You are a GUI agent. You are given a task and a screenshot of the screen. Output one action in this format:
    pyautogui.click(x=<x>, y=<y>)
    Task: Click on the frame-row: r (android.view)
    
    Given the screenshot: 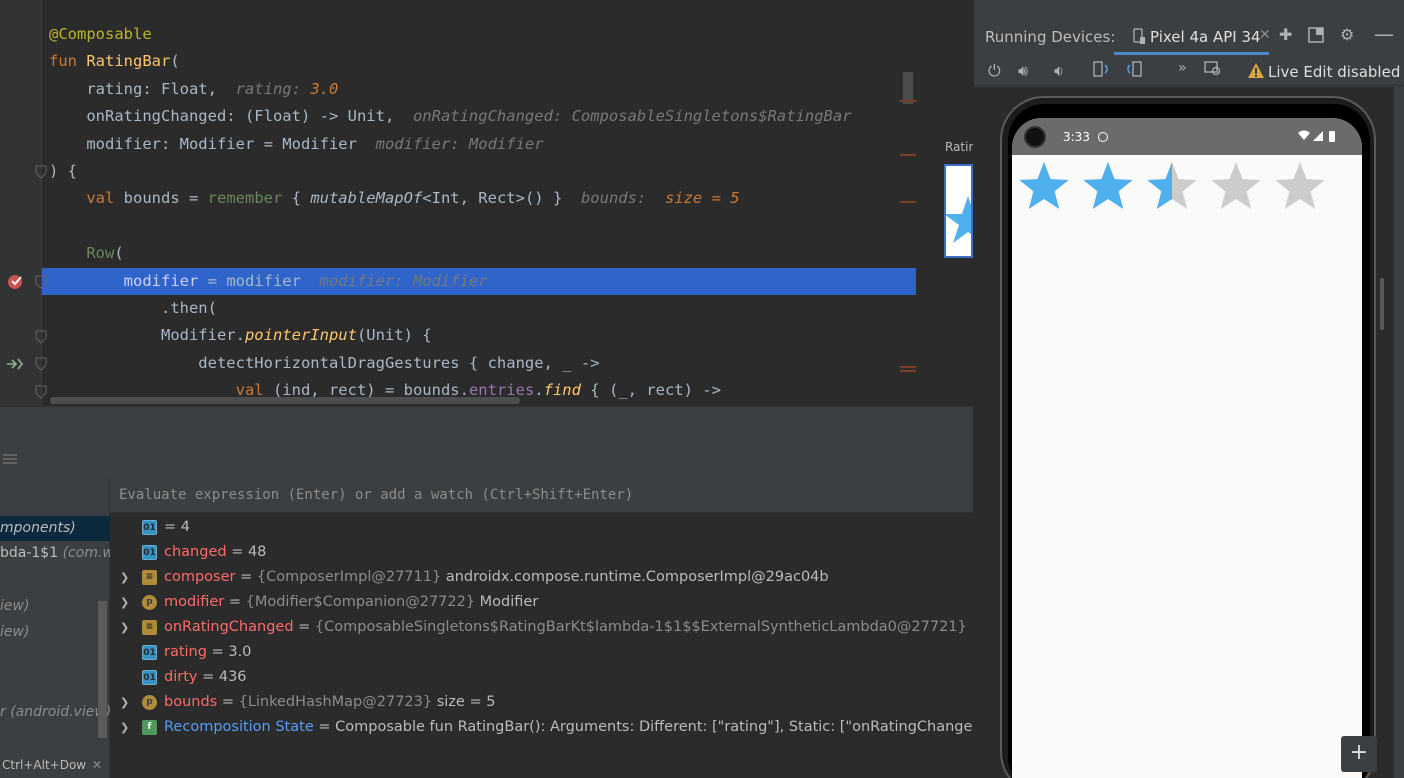 What is the action you would take?
    pyautogui.click(x=55, y=712)
    